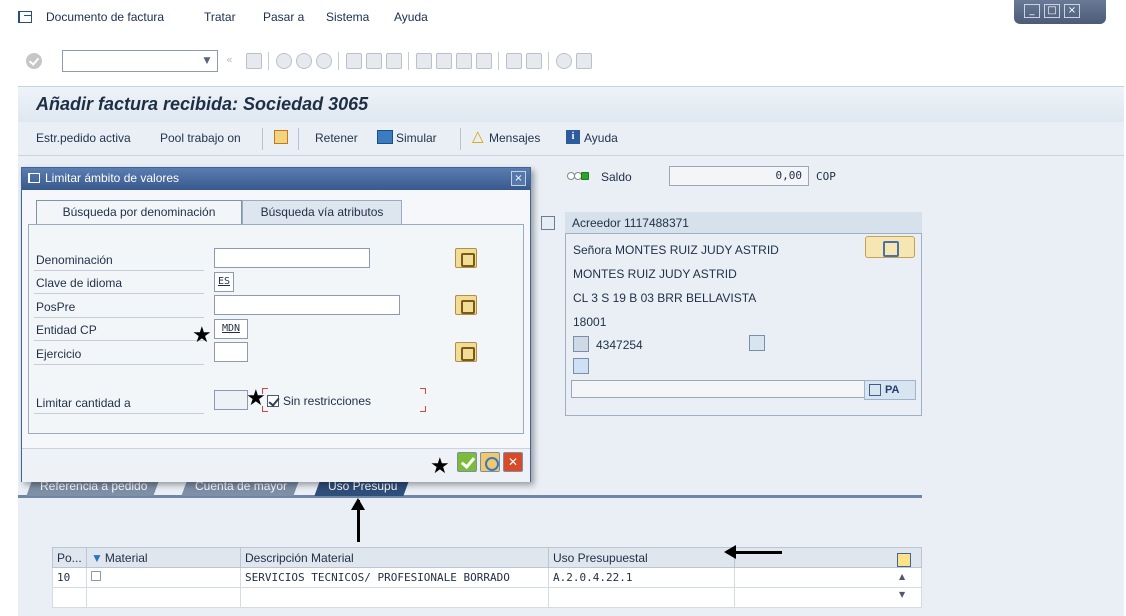 This screenshot has width=1126, height=616. What do you see at coordinates (757, 343) in the screenshot?
I see `details-icon` at bounding box center [757, 343].